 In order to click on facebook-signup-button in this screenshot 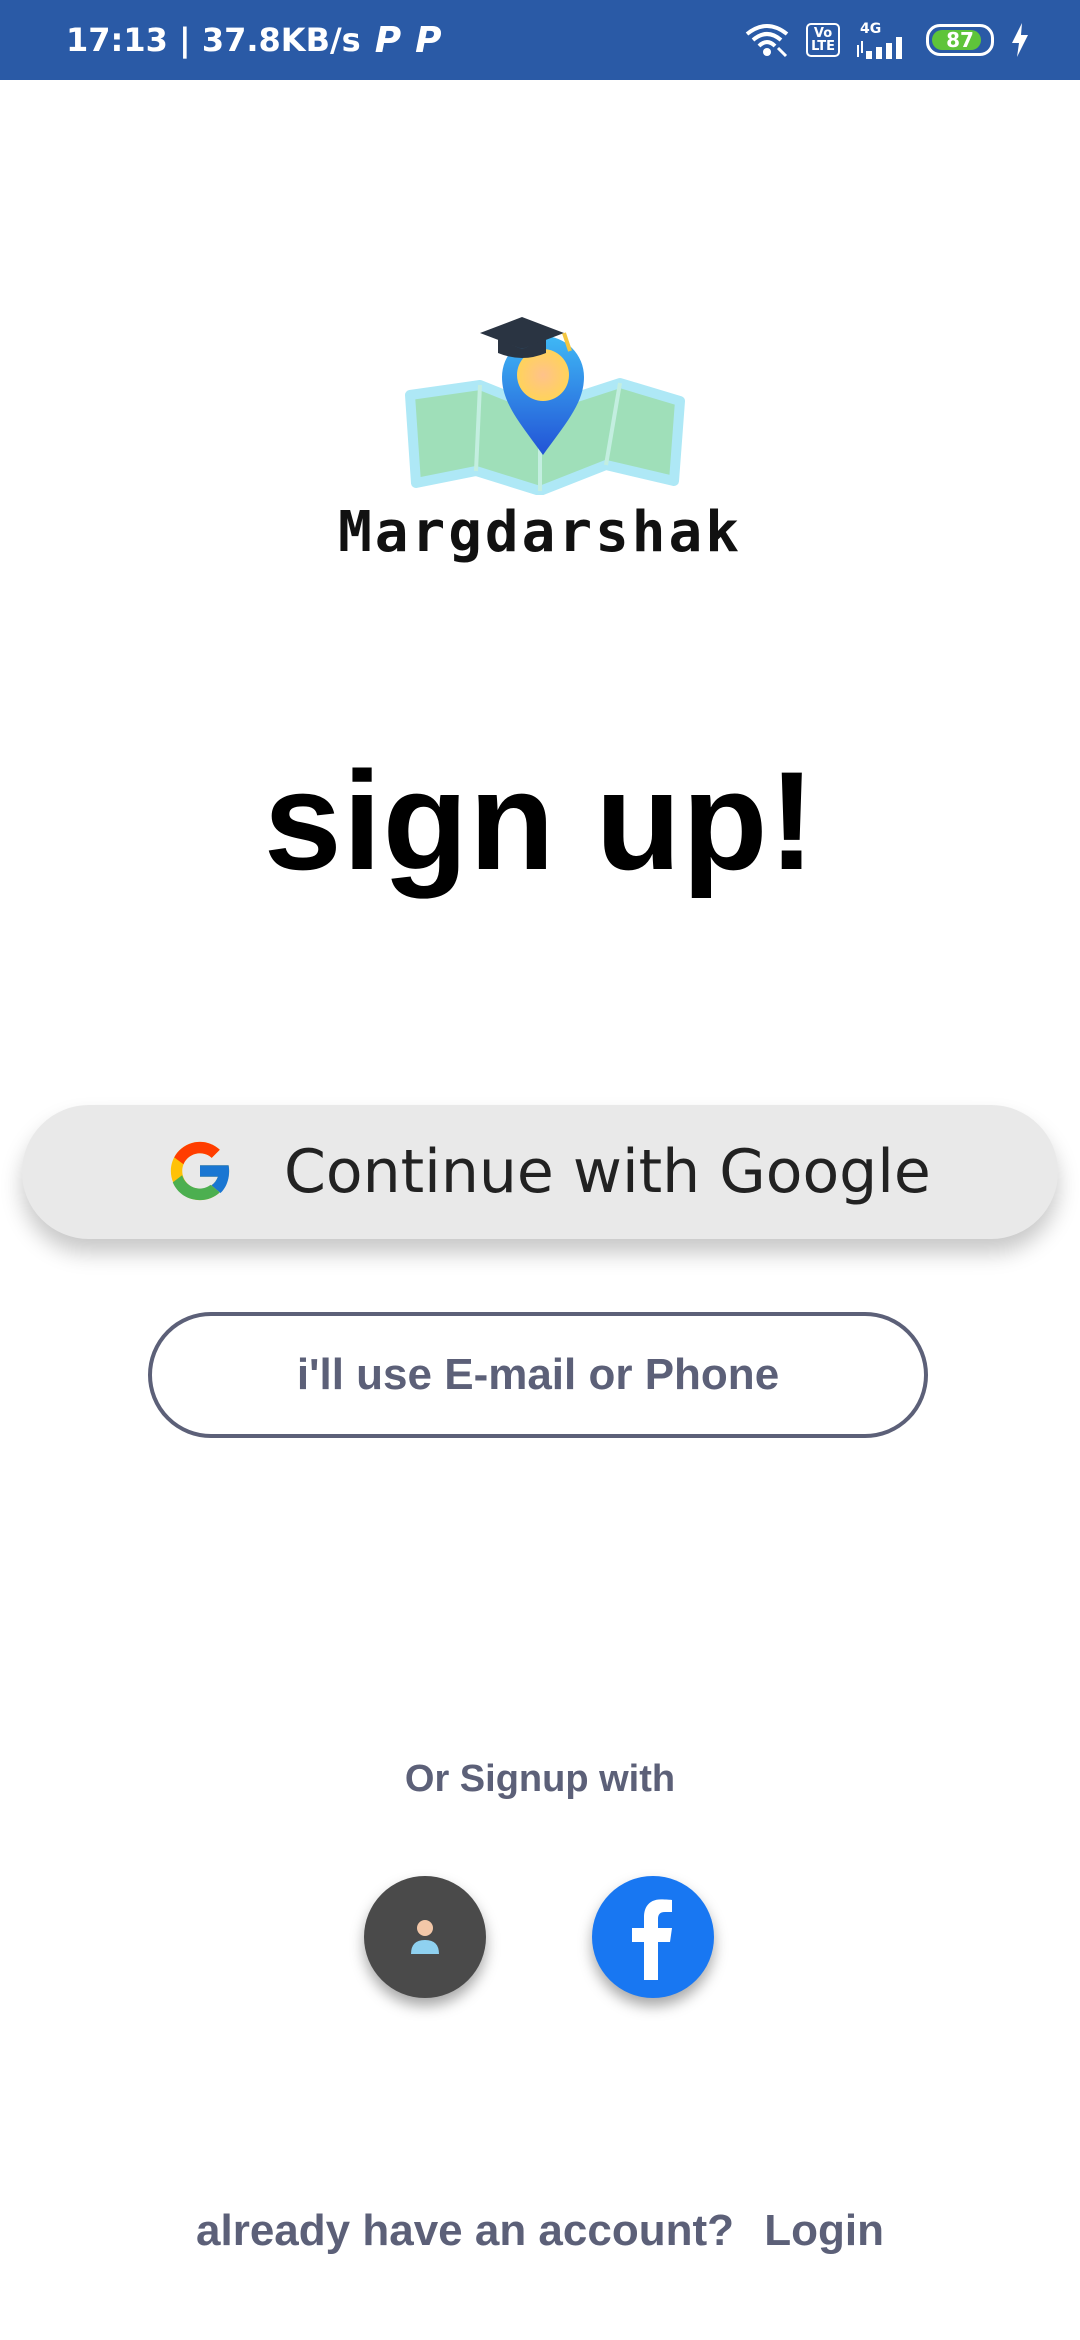, I will do `click(653, 1937)`.